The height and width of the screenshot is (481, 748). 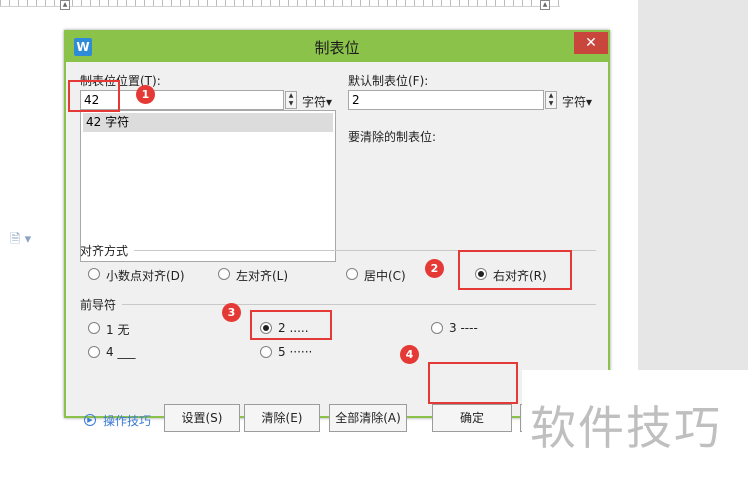 I want to click on alignment-group-label: 对齐方式, so click(x=104, y=251).